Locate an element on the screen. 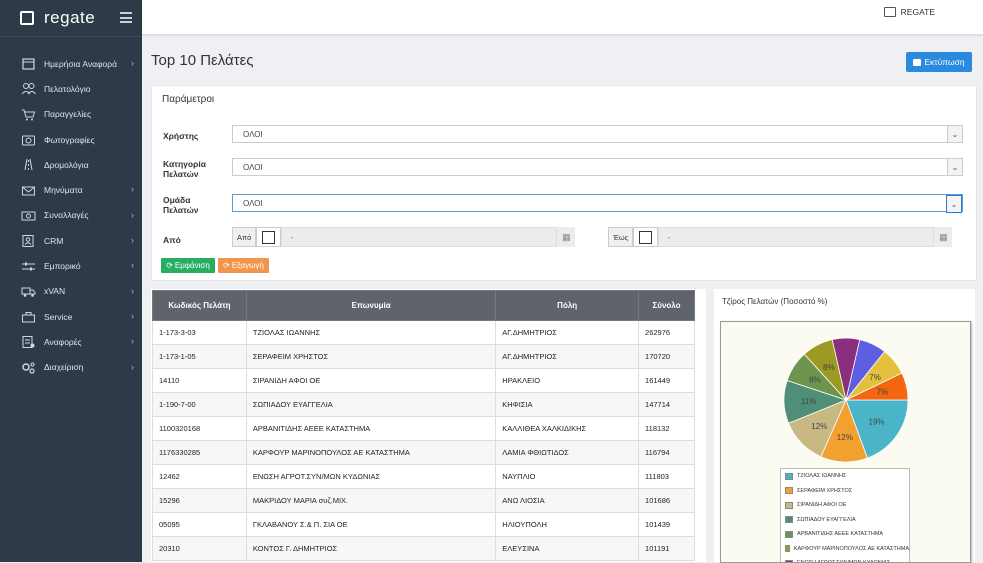  column-header: Πόλη is located at coordinates (567, 305).